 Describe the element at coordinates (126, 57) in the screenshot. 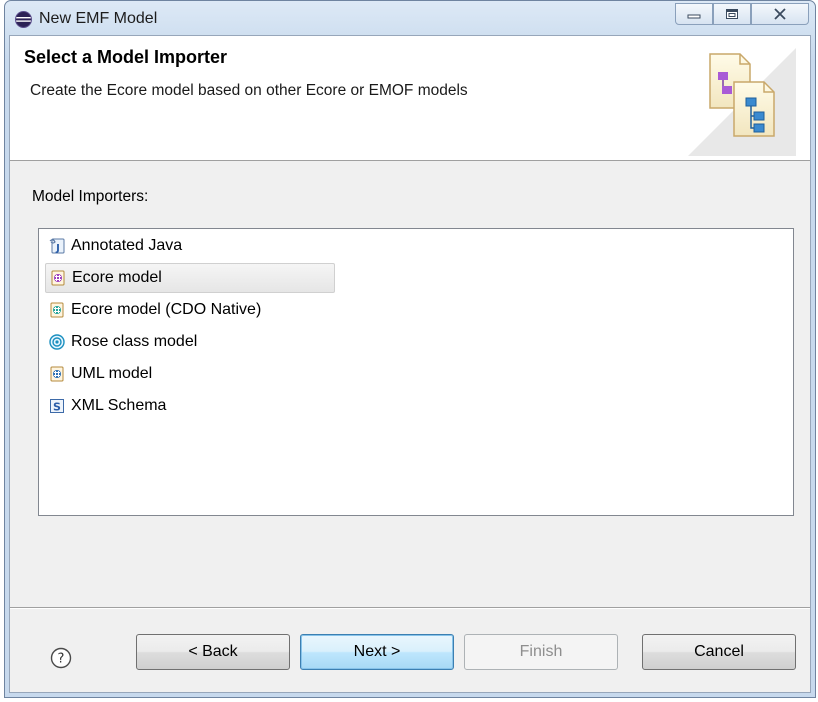

I see `page-title: Select a Model Importer` at that location.